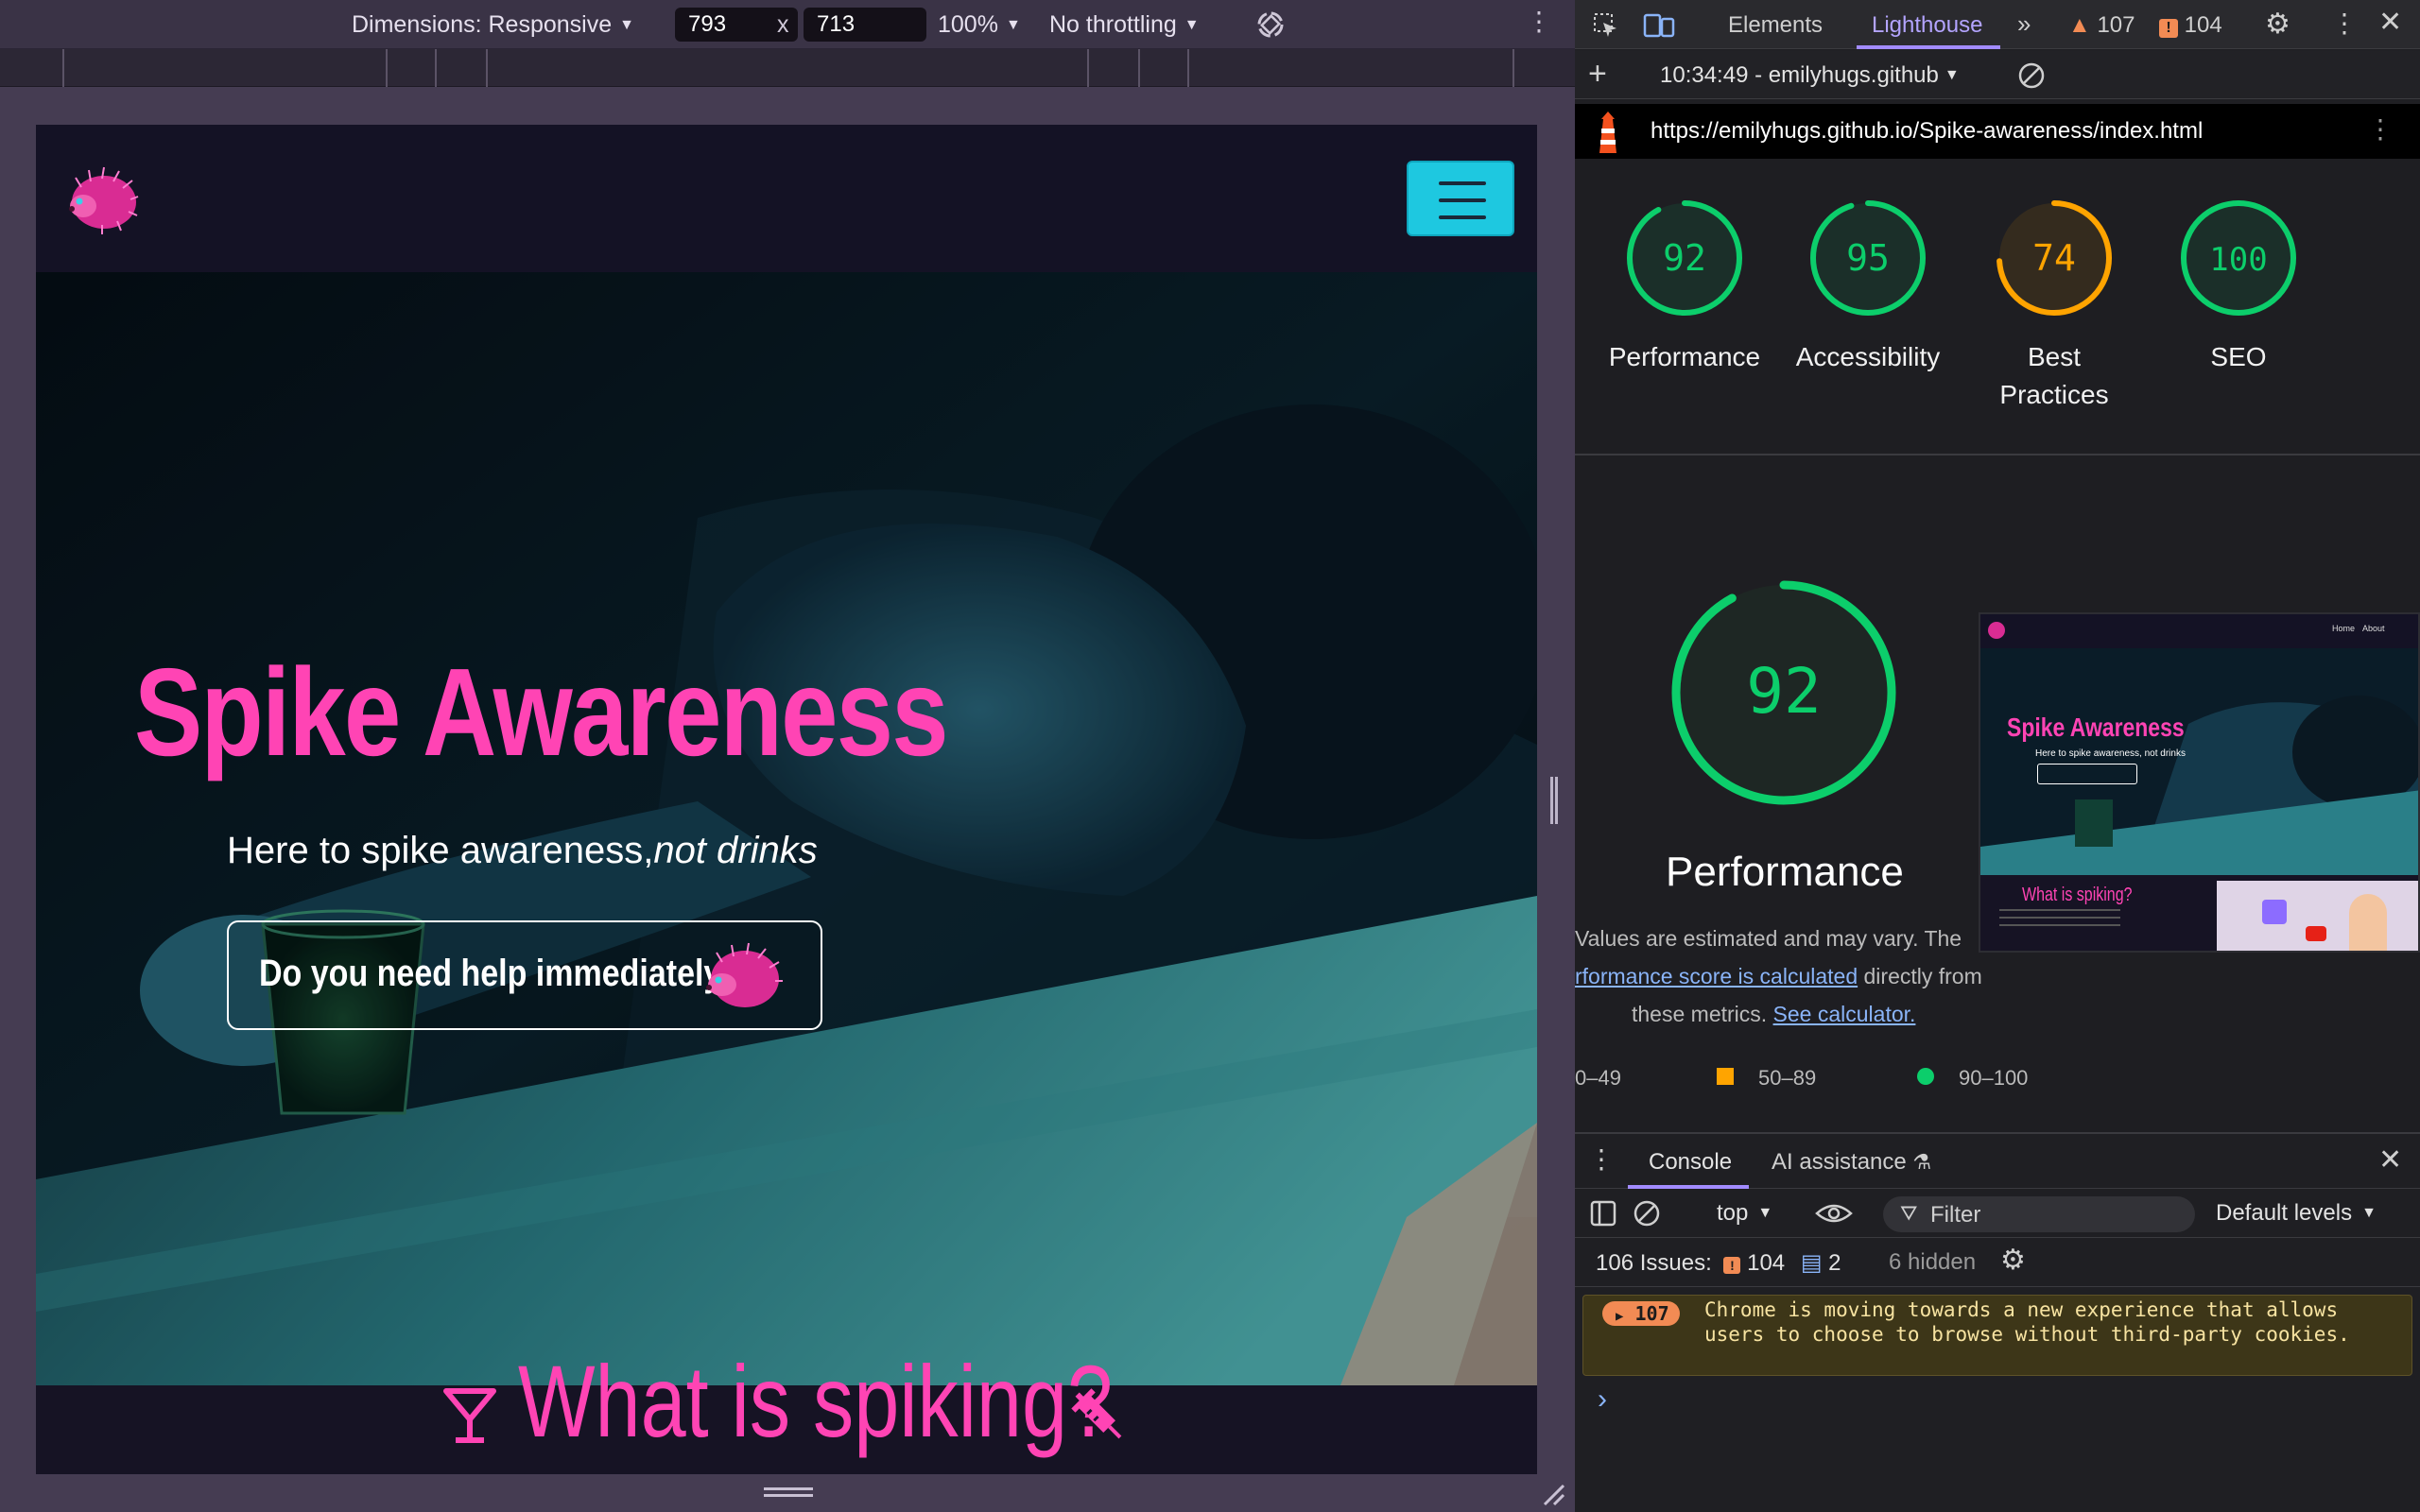 The height and width of the screenshot is (1512, 2420). I want to click on new-report-icon: +, so click(1597, 74).